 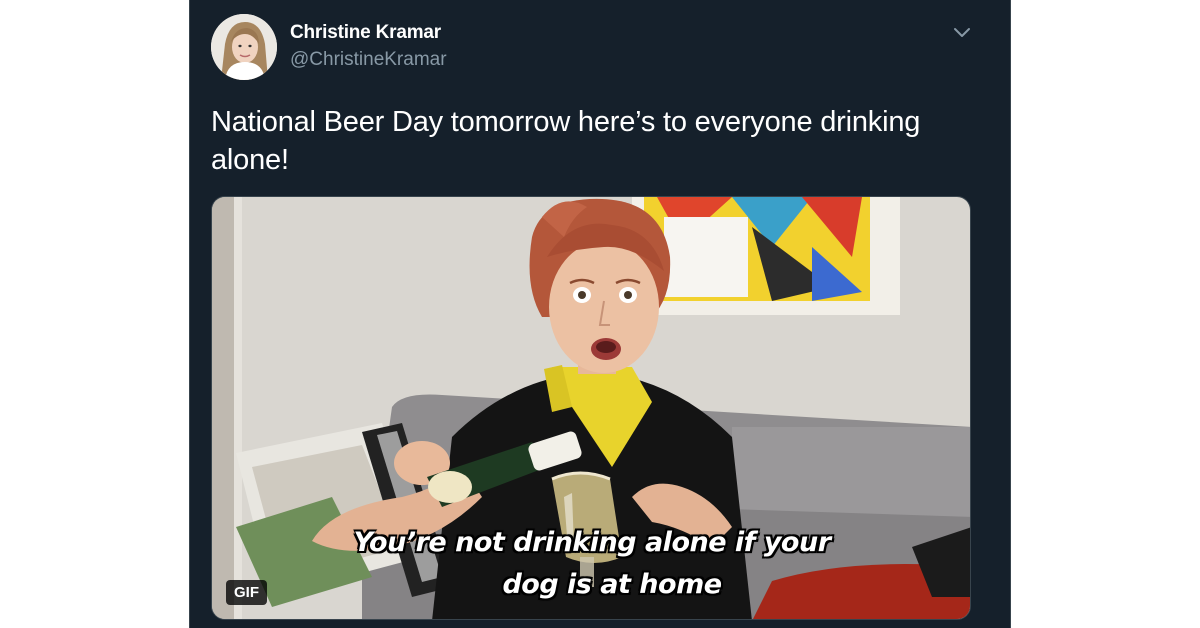 I want to click on gif-badge: GIF, so click(x=246, y=592).